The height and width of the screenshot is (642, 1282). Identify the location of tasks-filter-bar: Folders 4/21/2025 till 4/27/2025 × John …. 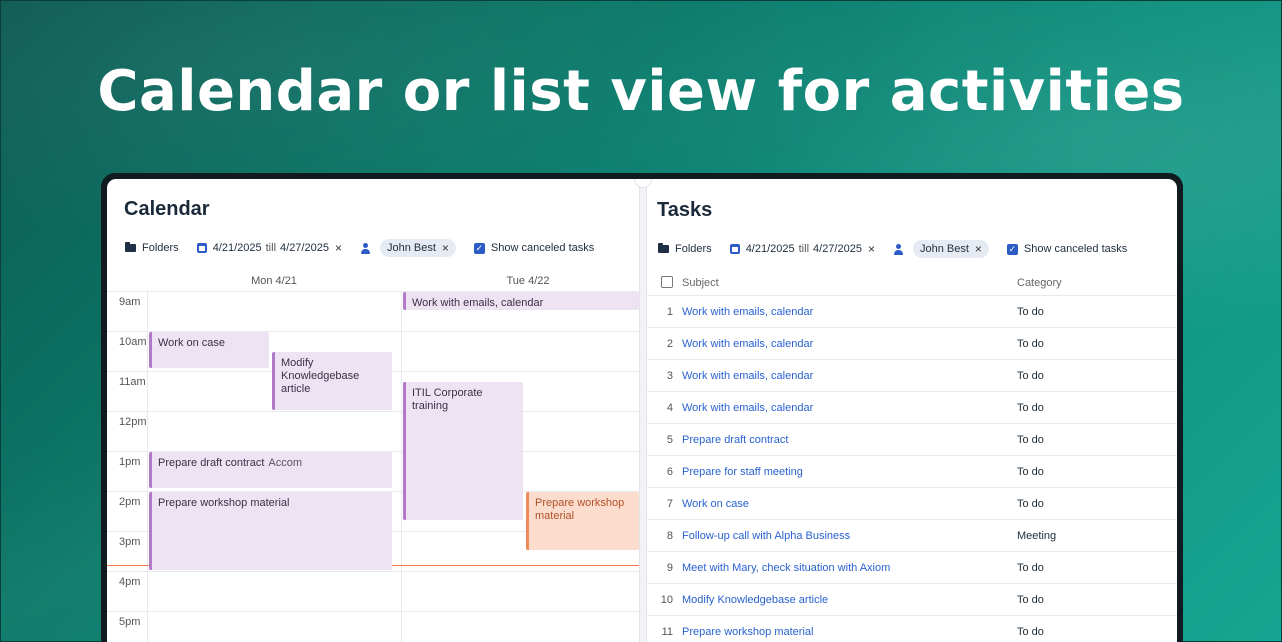
(901, 249).